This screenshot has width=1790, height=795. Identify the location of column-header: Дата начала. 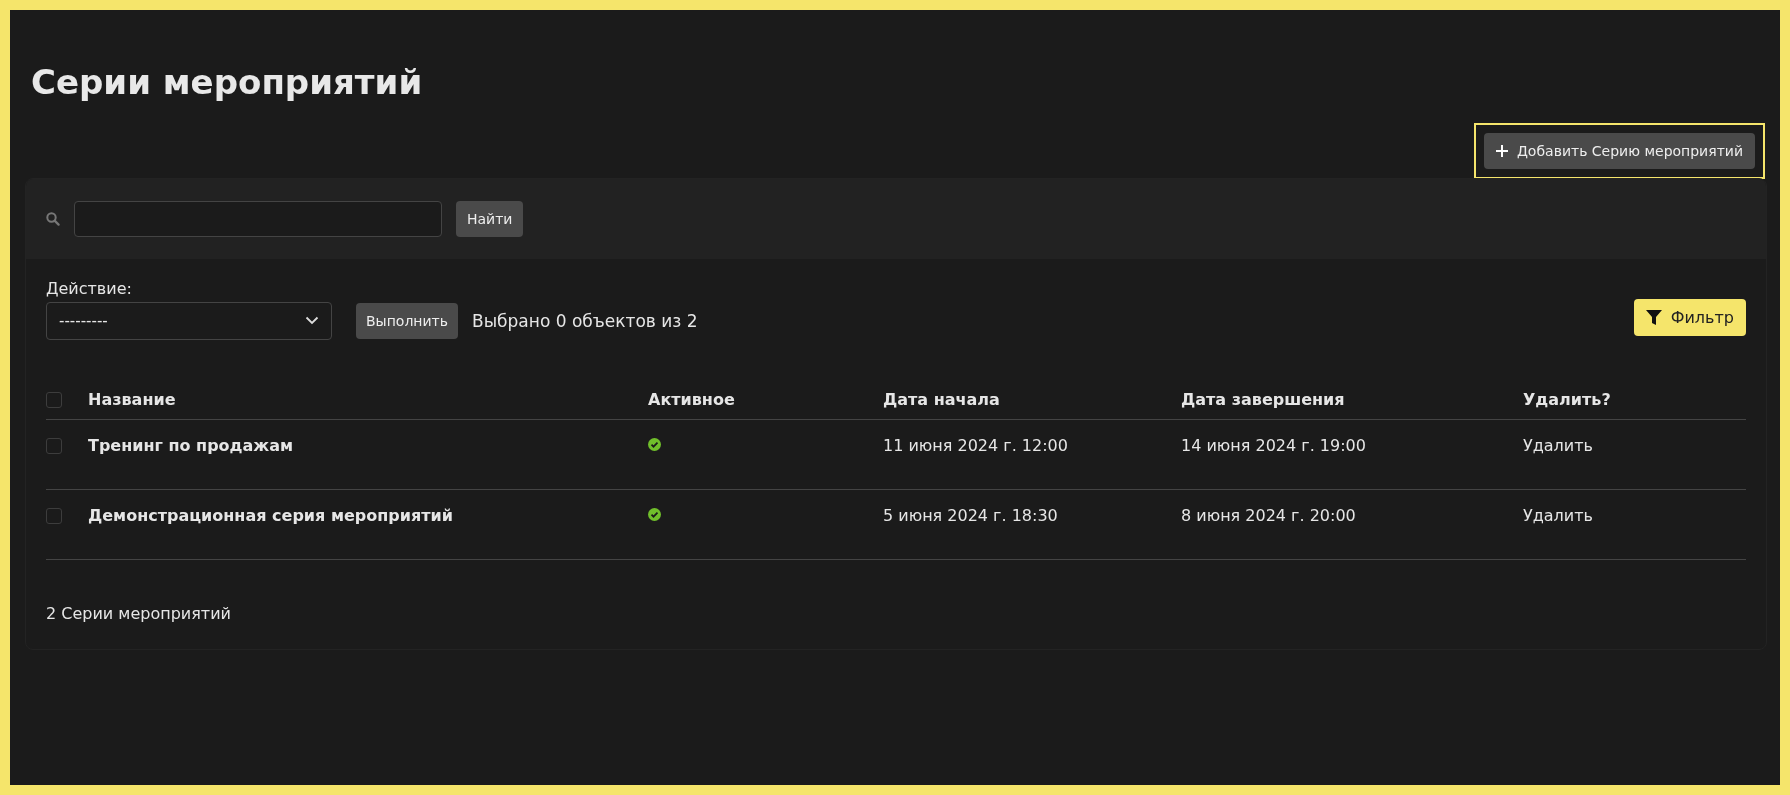
(941, 399).